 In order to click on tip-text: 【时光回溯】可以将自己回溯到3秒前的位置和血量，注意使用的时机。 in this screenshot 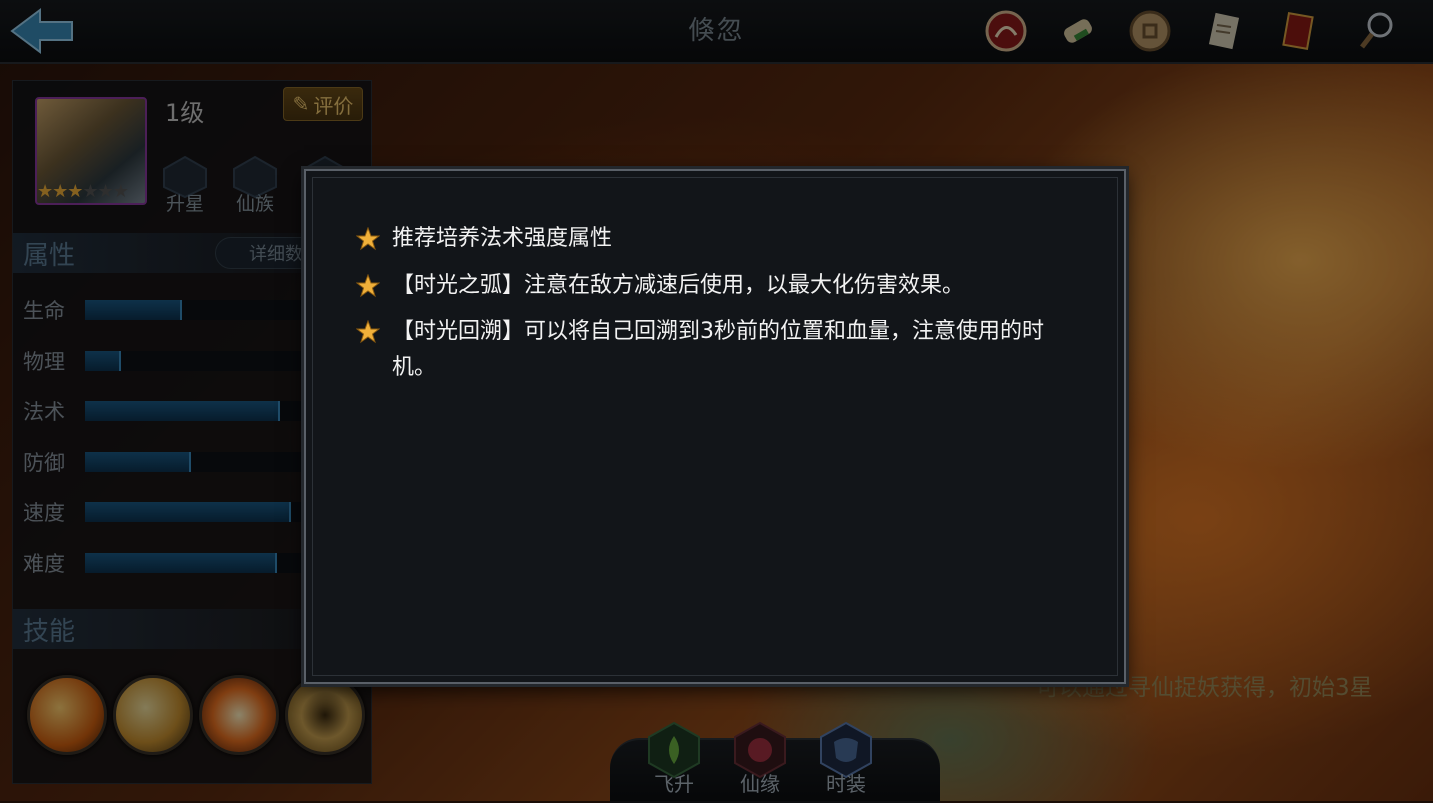, I will do `click(718, 349)`.